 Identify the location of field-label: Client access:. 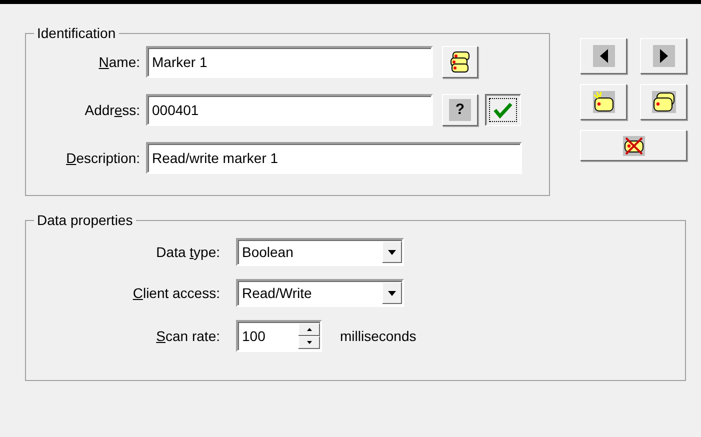
(176, 293).